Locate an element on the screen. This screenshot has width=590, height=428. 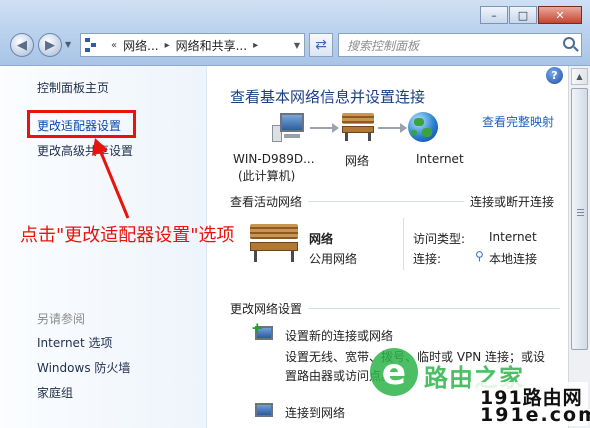
see-also-heading: 另请参阅 is located at coordinates (61, 319).